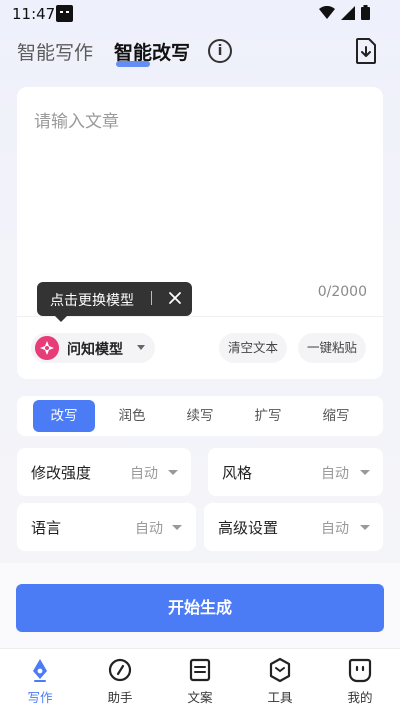  Describe the element at coordinates (248, 528) in the screenshot. I see `setting-label: 高级设置` at that location.